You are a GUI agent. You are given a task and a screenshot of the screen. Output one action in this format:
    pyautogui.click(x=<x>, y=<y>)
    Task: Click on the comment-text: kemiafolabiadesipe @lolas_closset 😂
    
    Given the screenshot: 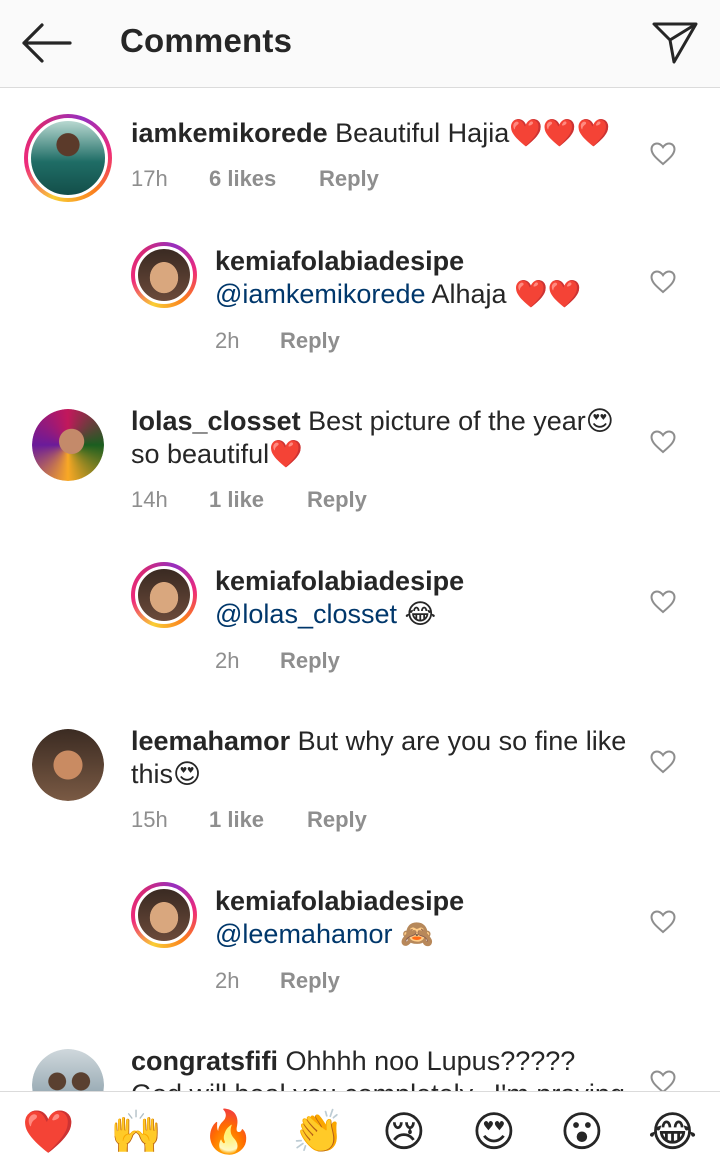 What is the action you would take?
    pyautogui.click(x=425, y=598)
    